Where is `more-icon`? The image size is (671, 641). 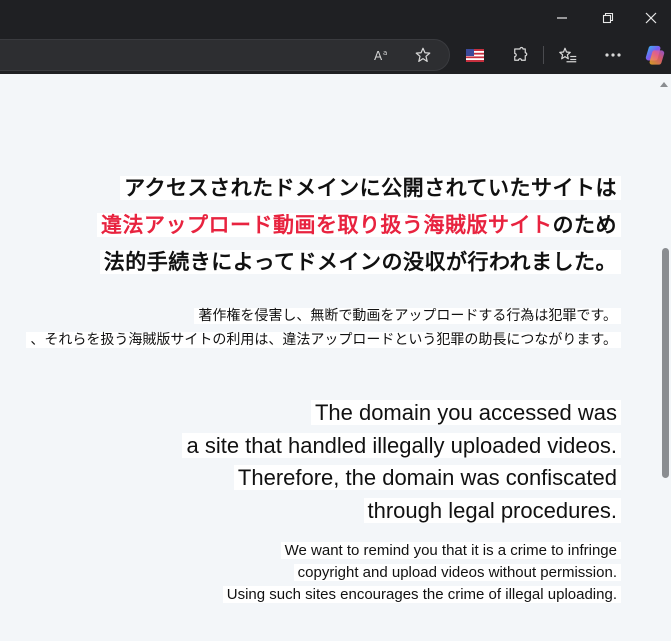
more-icon is located at coordinates (613, 55).